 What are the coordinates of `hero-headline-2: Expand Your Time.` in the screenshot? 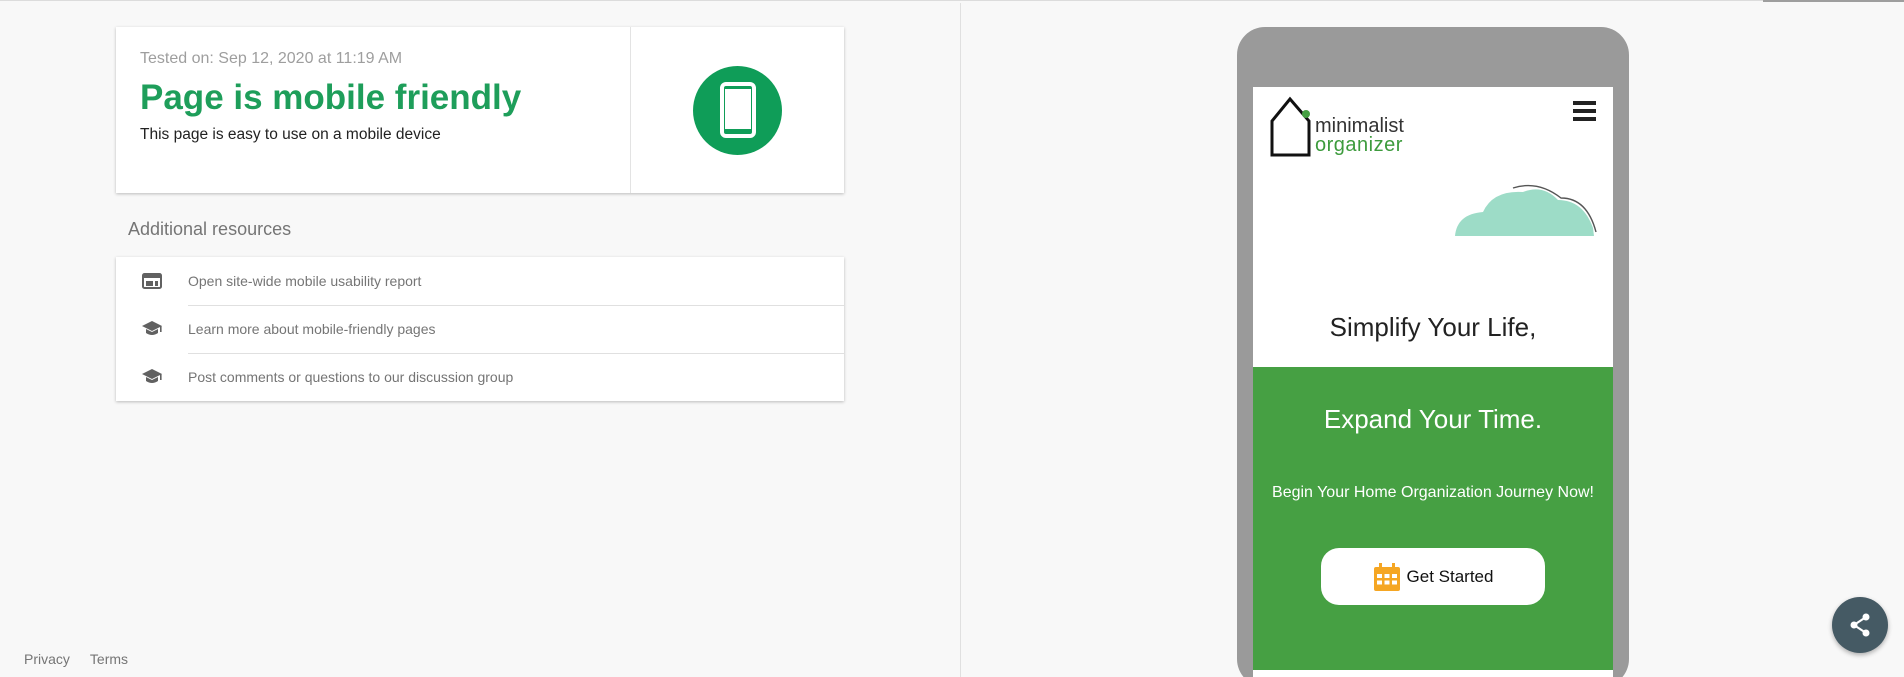 It's located at (1433, 419).